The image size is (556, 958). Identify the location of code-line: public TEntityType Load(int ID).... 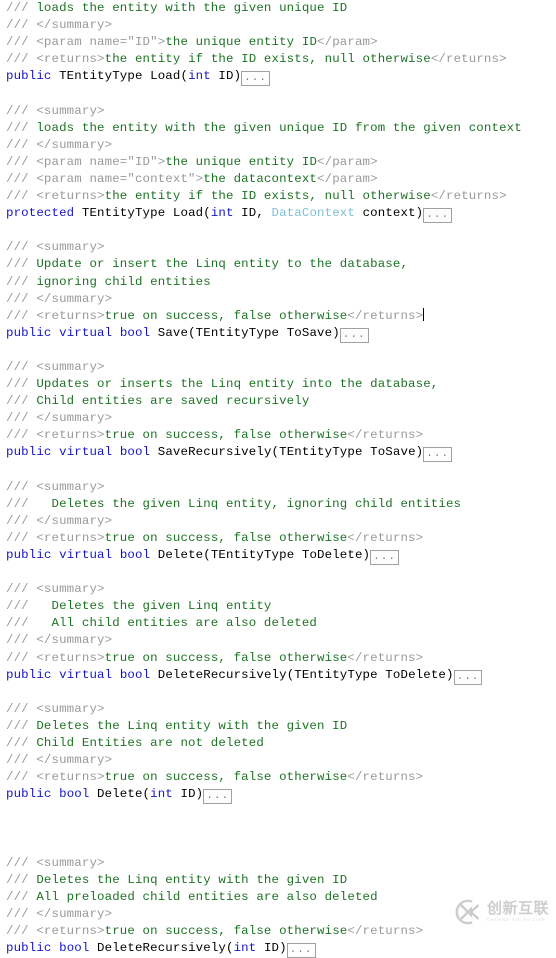
(278, 77).